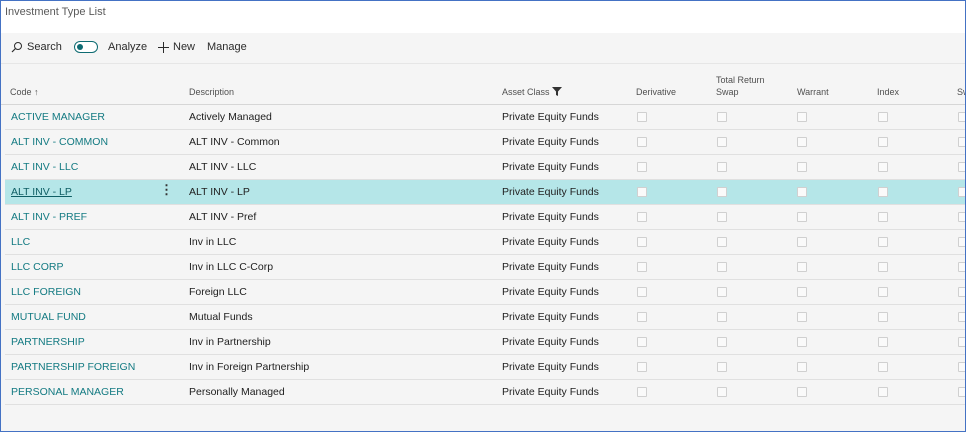  I want to click on column-header-total-return-swap-line1: Total Return, so click(740, 80).